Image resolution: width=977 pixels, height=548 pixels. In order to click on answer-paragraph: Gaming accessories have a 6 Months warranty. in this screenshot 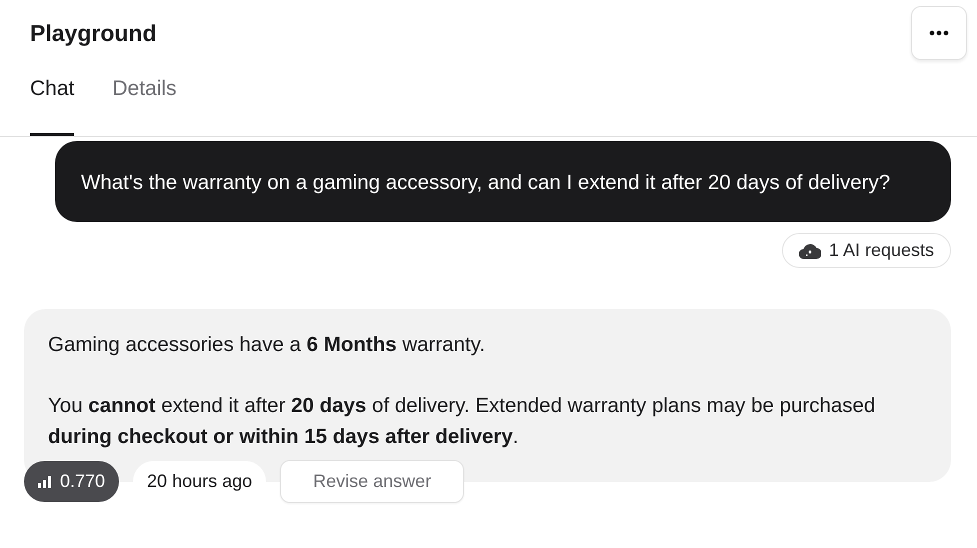, I will do `click(267, 345)`.